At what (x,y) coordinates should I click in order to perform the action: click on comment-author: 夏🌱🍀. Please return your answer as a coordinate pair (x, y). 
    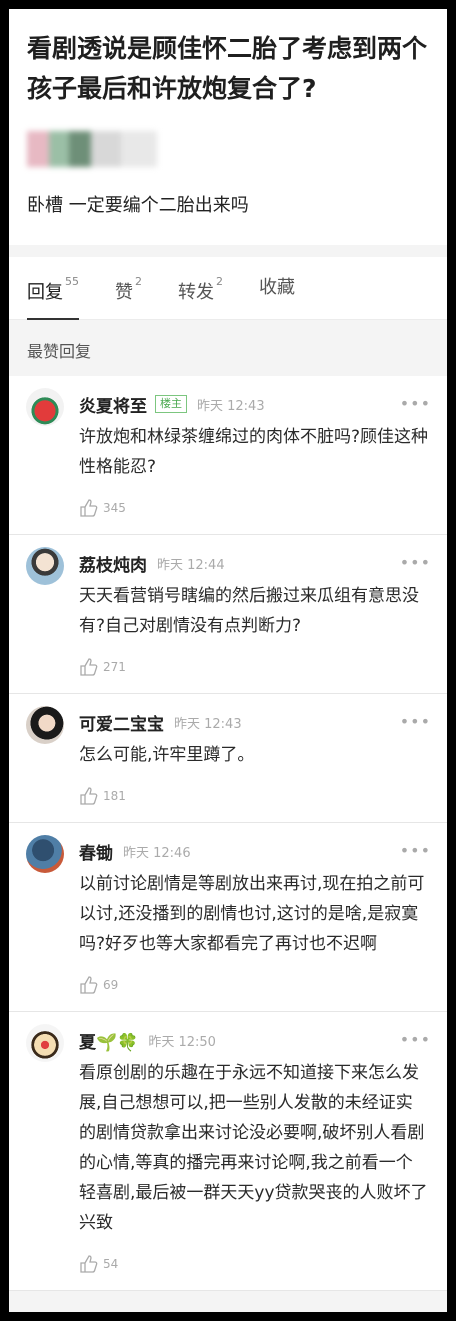
    Looking at the image, I should click on (108, 1040).